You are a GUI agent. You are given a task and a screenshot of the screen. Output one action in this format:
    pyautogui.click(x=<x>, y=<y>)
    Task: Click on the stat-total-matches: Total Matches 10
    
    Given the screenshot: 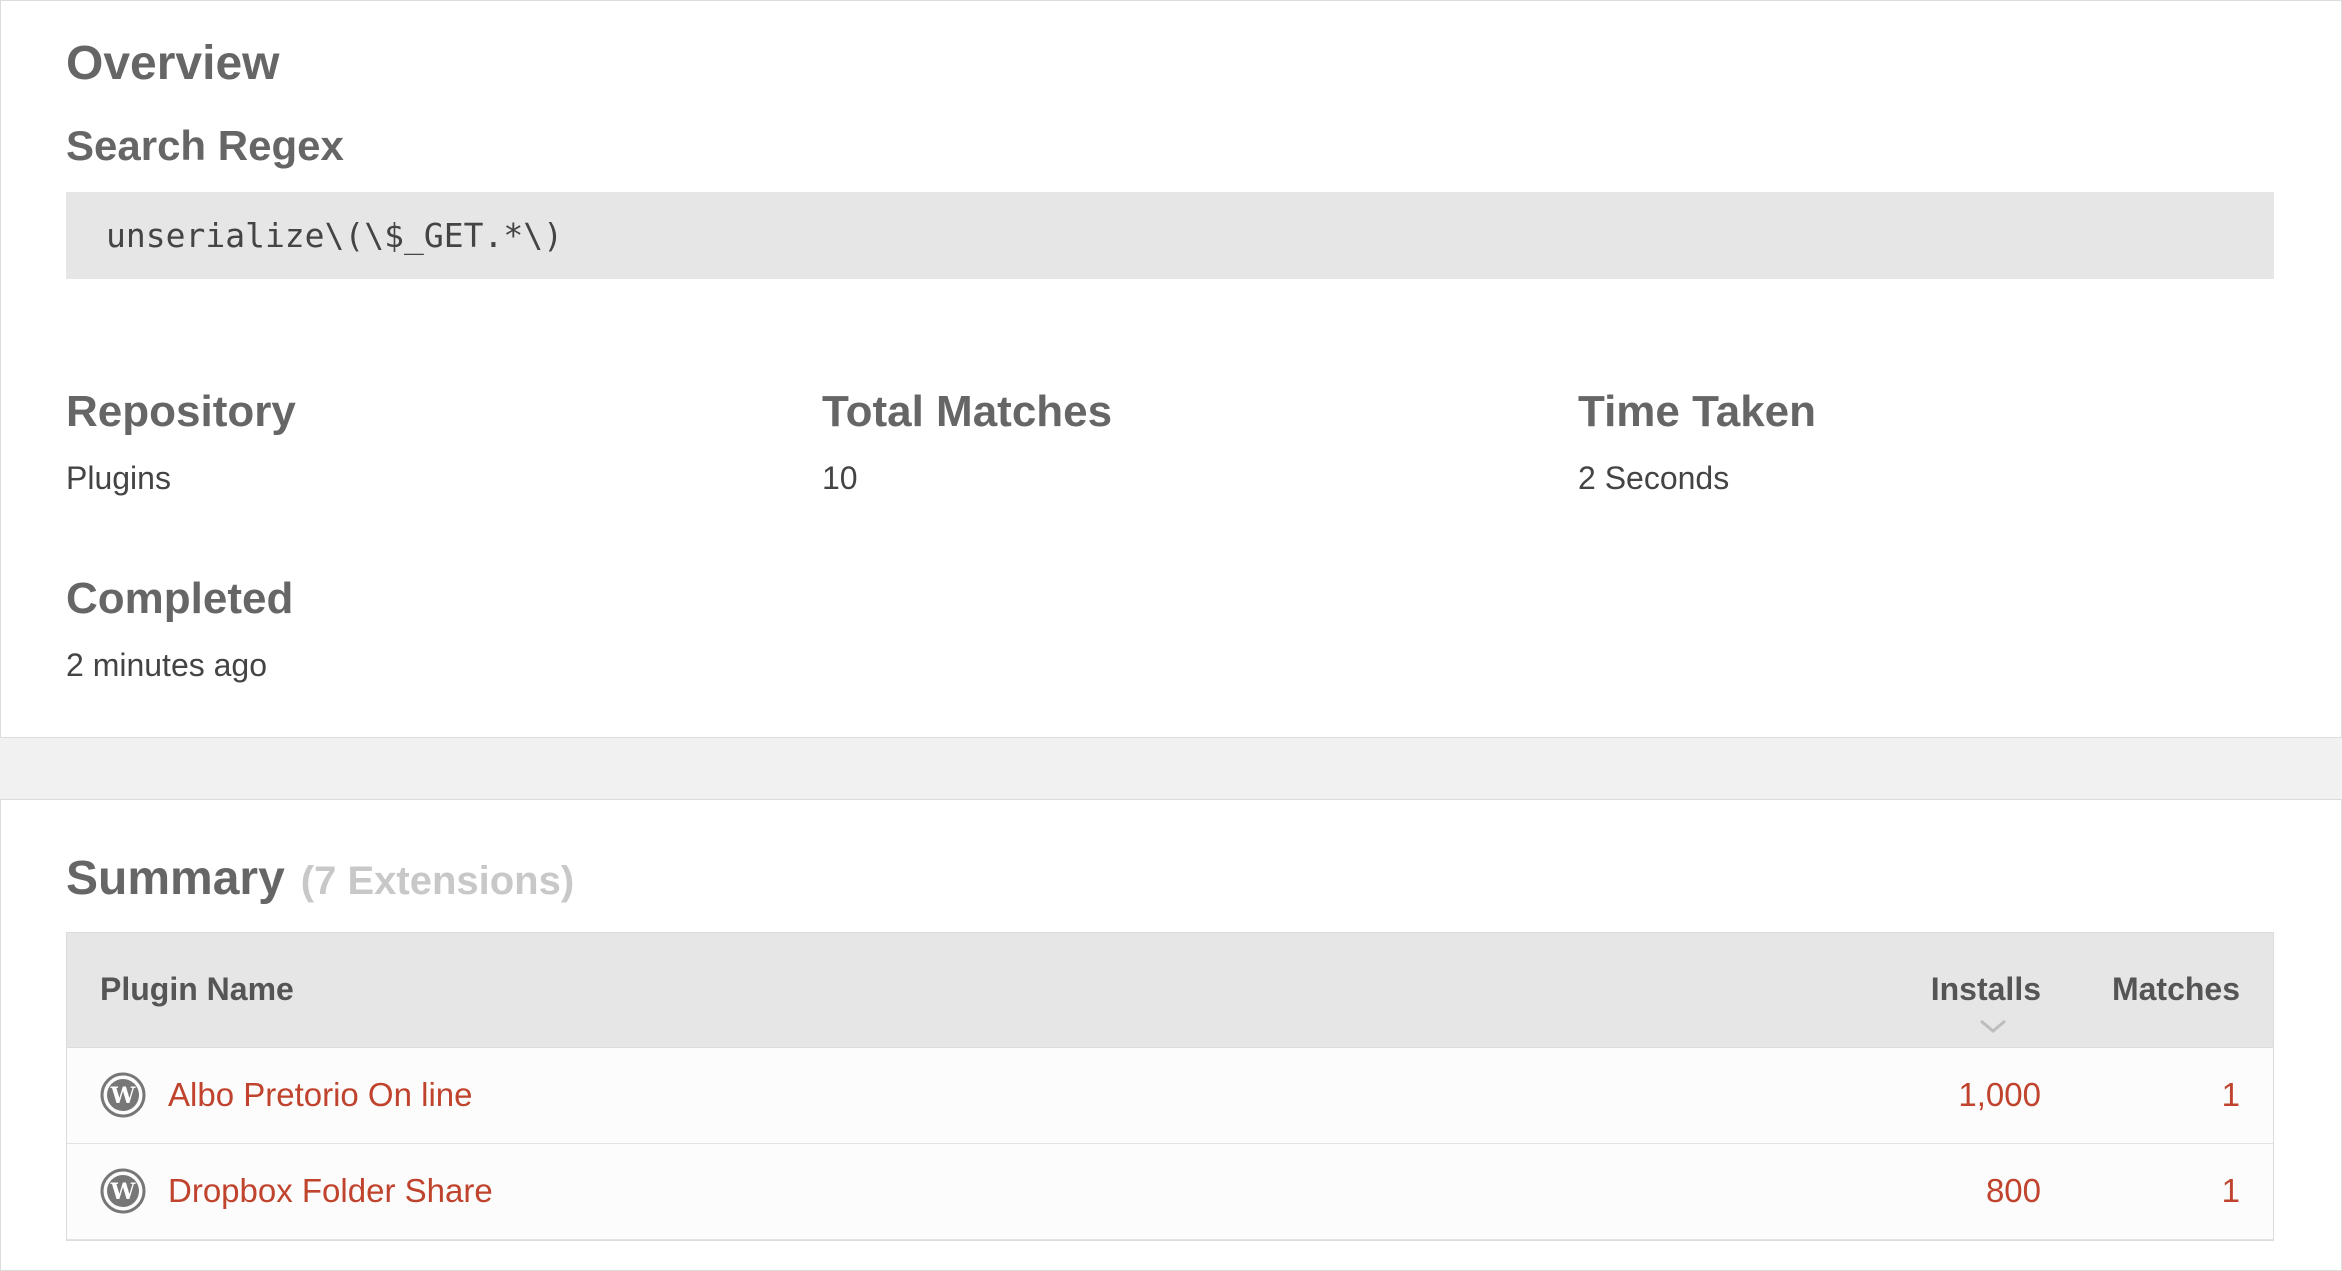 What is the action you would take?
    pyautogui.click(x=967, y=441)
    